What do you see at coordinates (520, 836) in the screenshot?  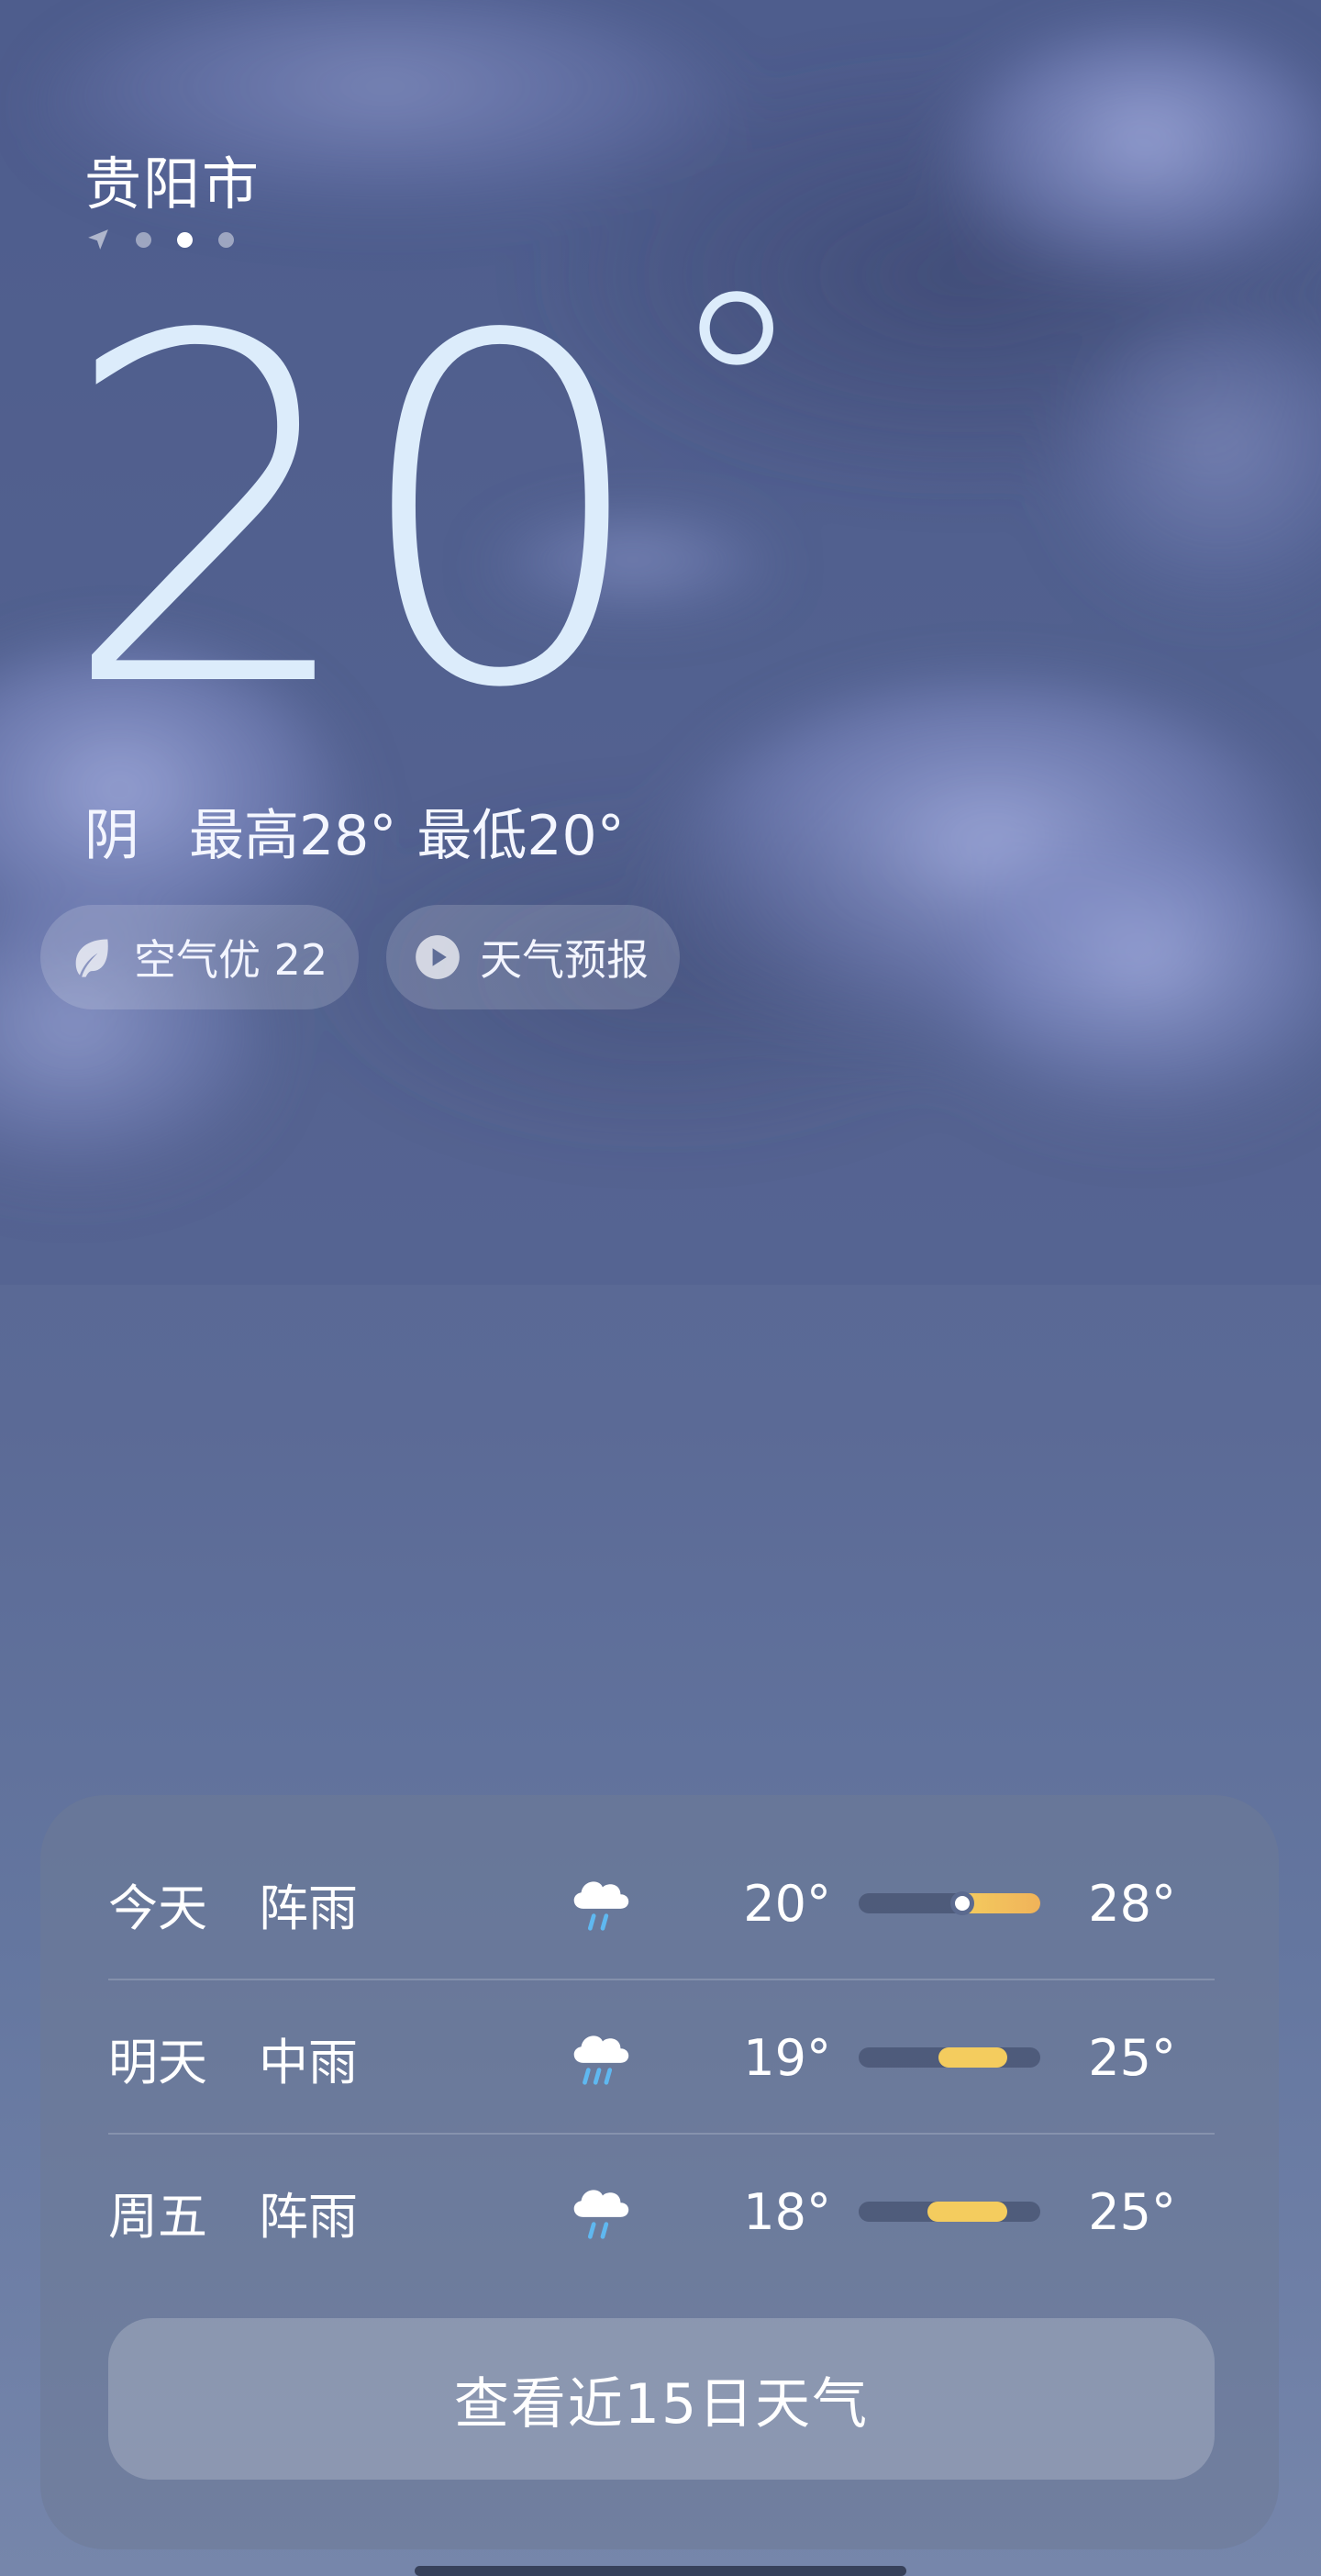 I see `low-temp: 最低20°` at bounding box center [520, 836].